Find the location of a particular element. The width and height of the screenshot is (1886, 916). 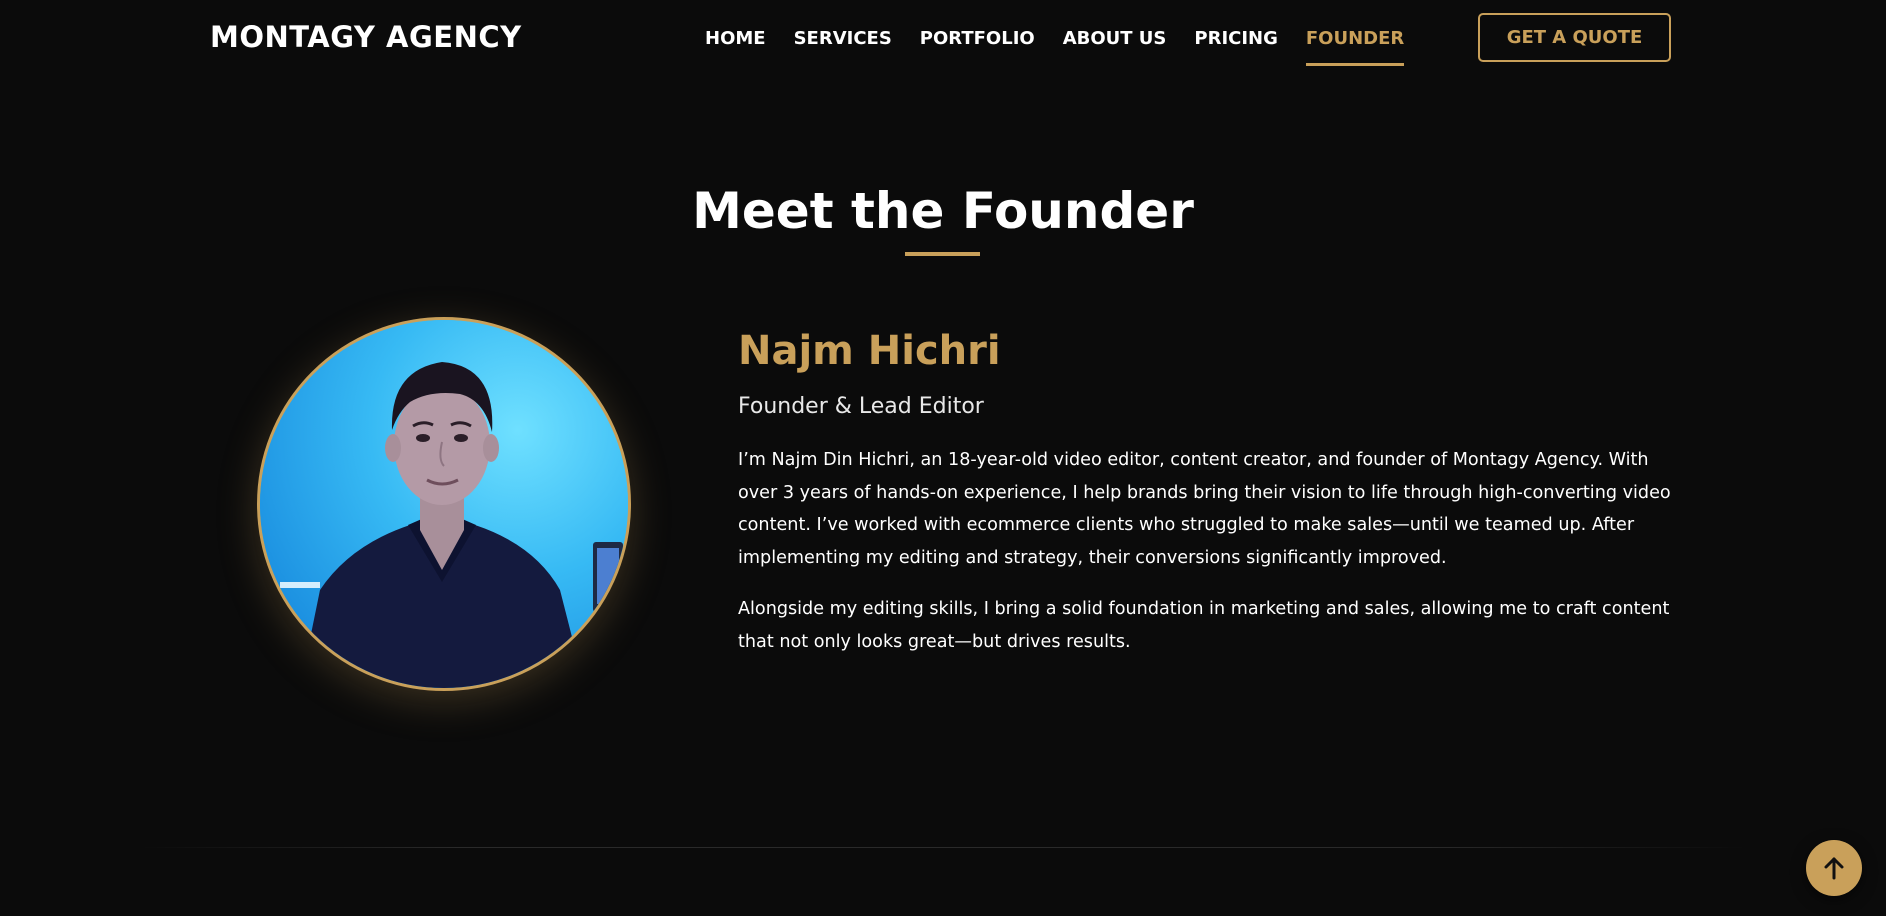

site-logo: MONTAGY AGENCY is located at coordinates (366, 37).